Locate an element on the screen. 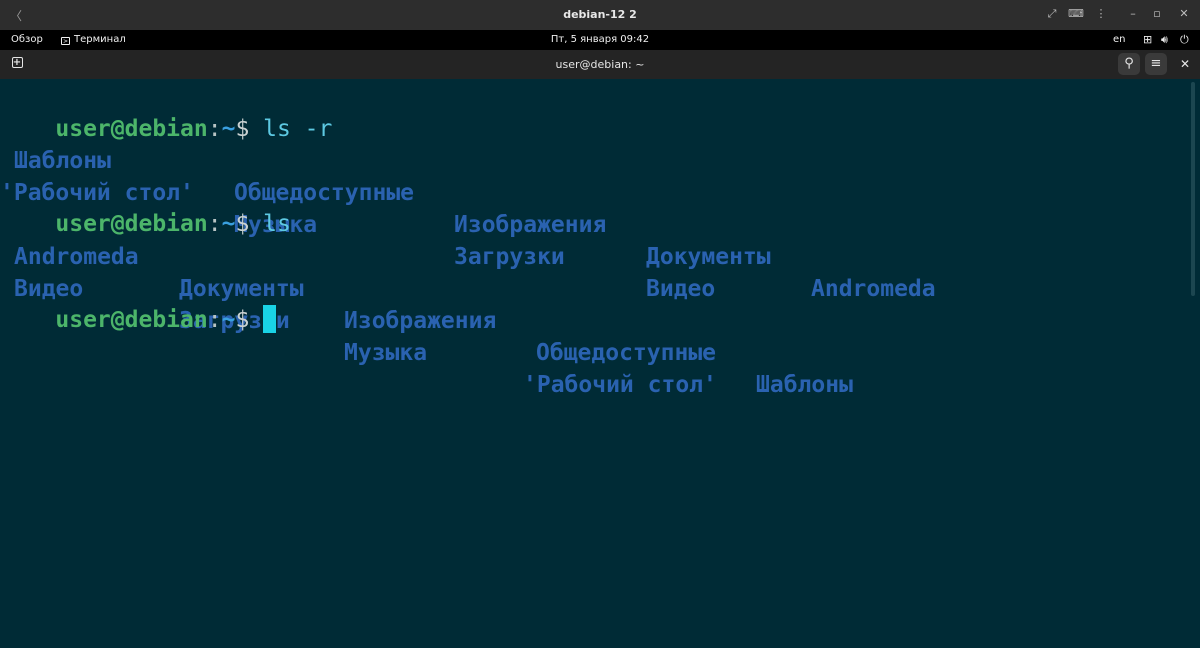 Image resolution: width=1200 pixels, height=648 pixels. directory-entry: Видео is located at coordinates (681, 289).